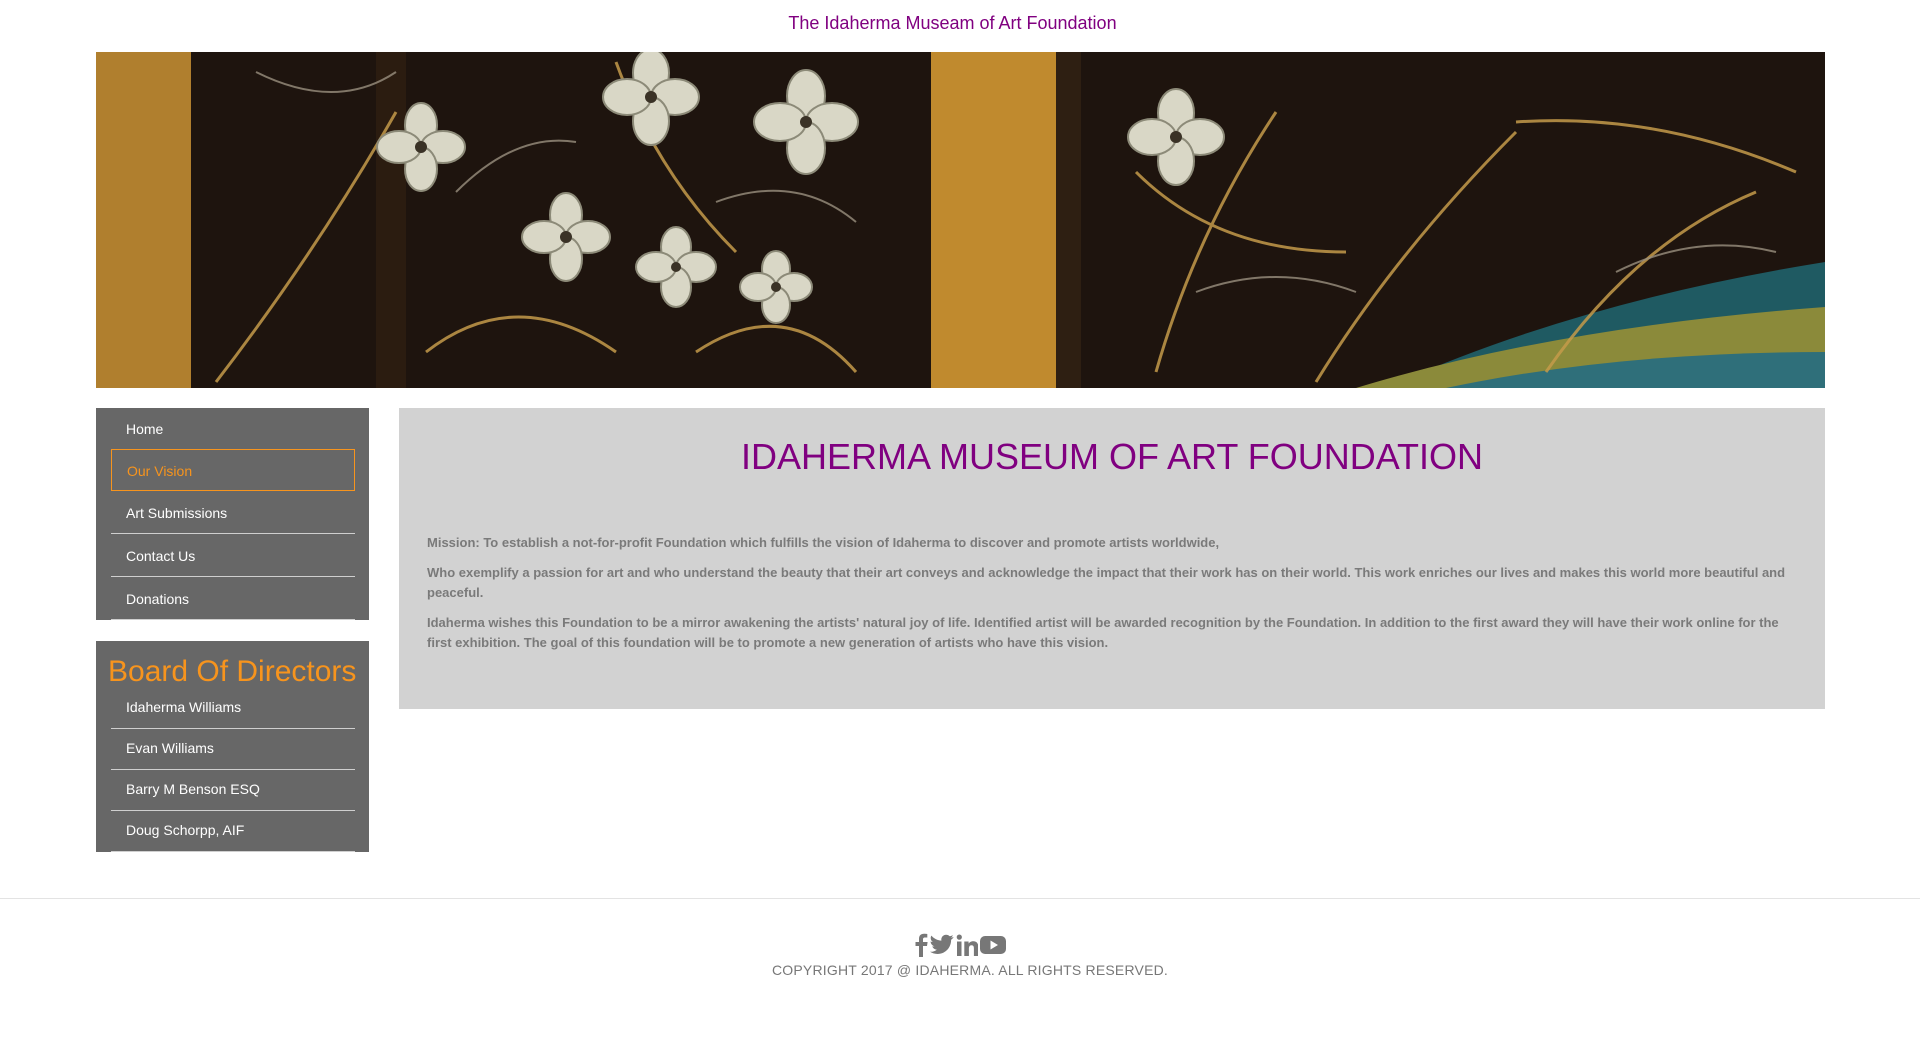  What do you see at coordinates (233, 708) in the screenshot?
I see `board-member-link: Idaherma Williams` at bounding box center [233, 708].